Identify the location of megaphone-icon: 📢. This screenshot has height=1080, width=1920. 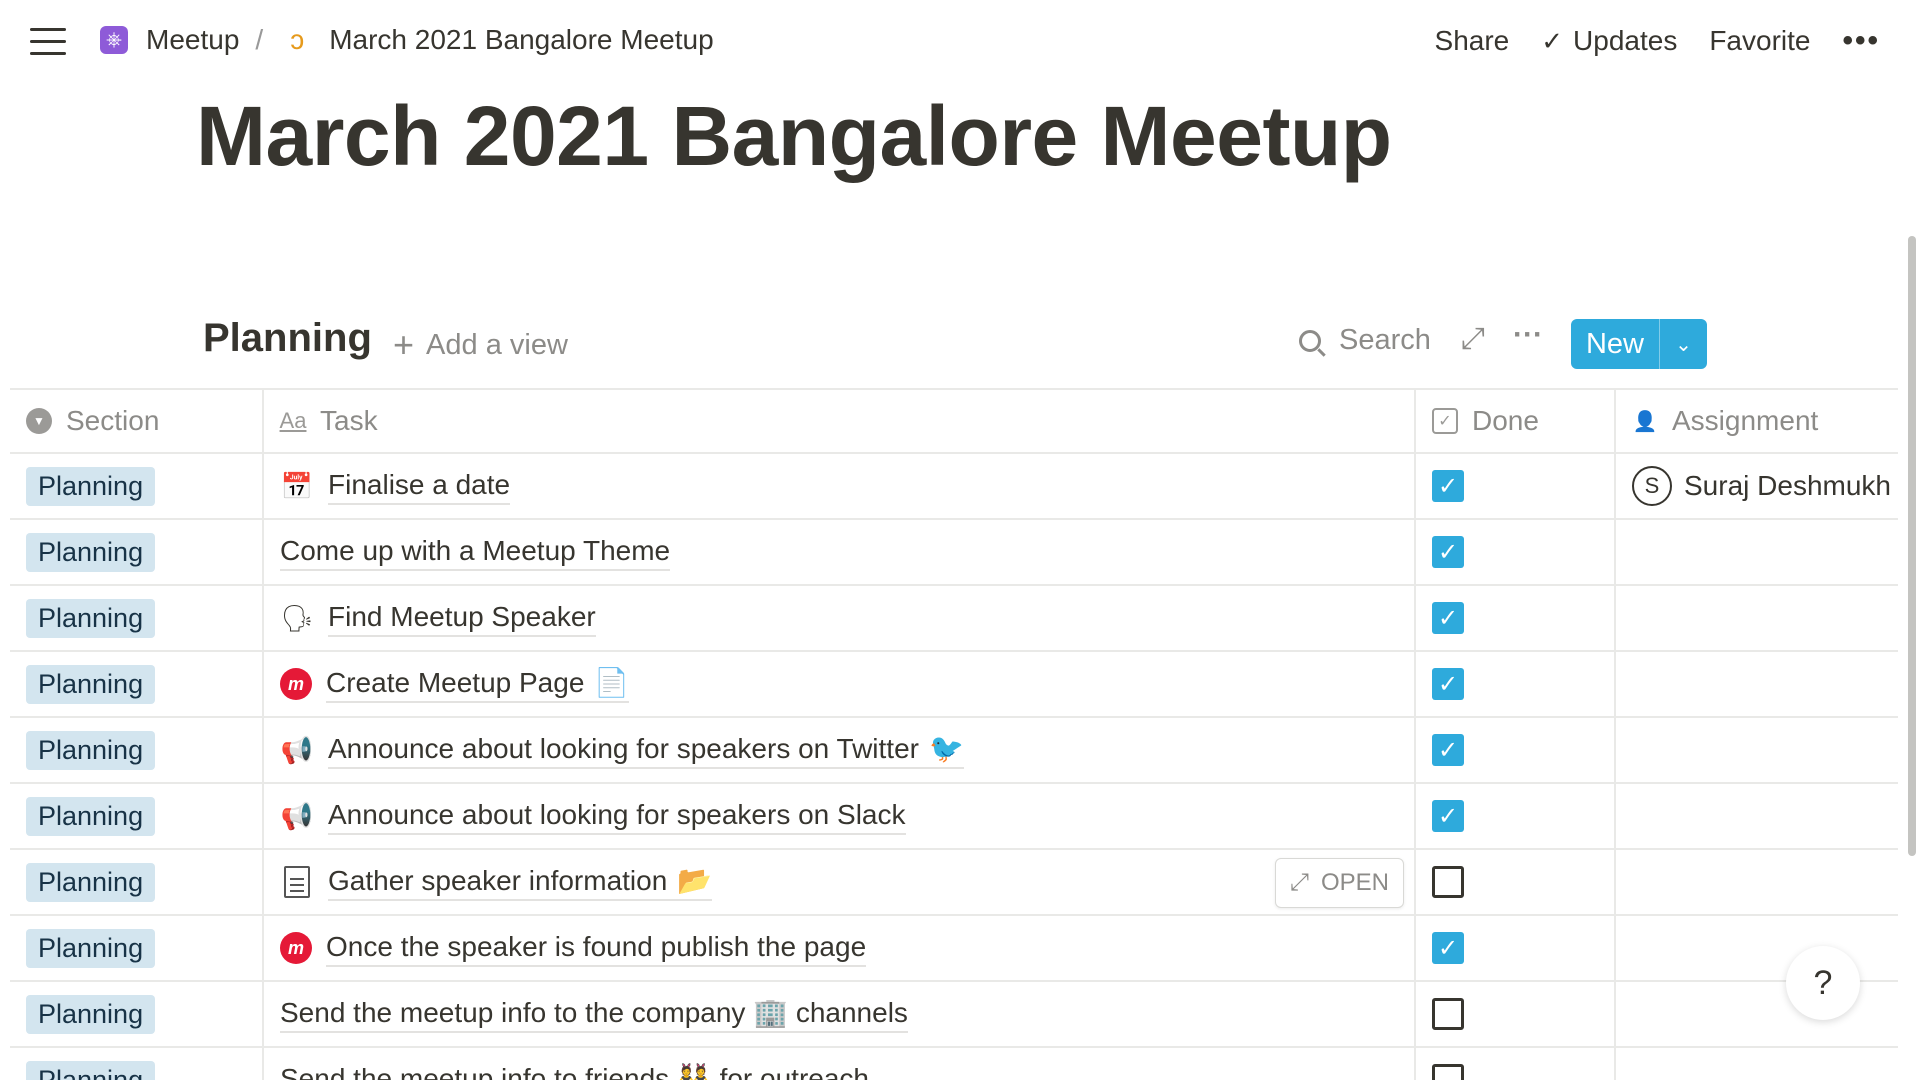
(297, 749).